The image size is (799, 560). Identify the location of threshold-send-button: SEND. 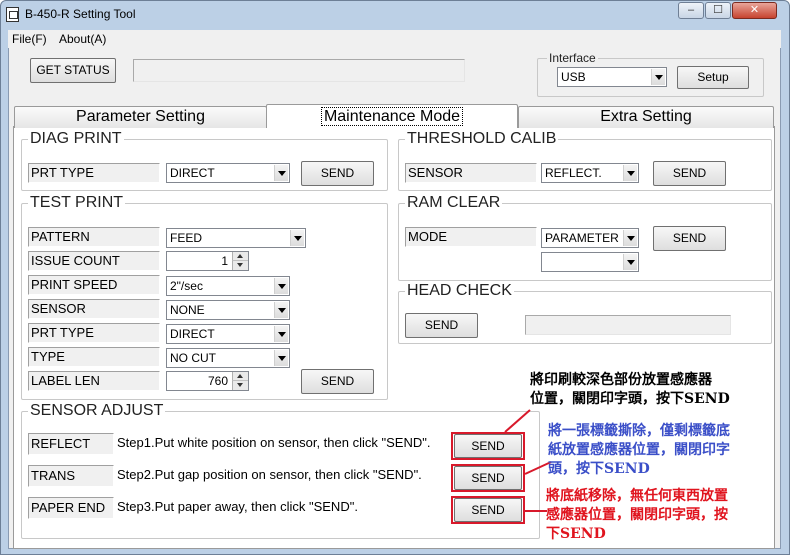
(689, 173).